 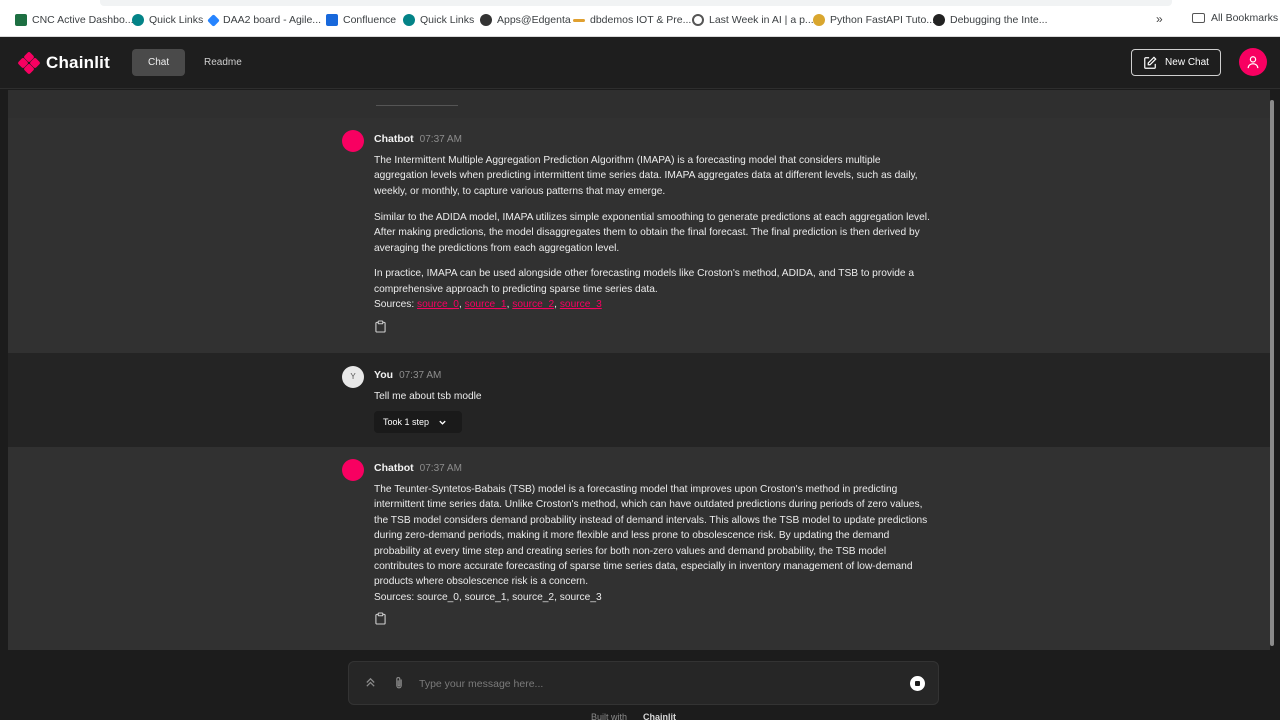 What do you see at coordinates (533, 304) in the screenshot?
I see `source-link-2: source_2` at bounding box center [533, 304].